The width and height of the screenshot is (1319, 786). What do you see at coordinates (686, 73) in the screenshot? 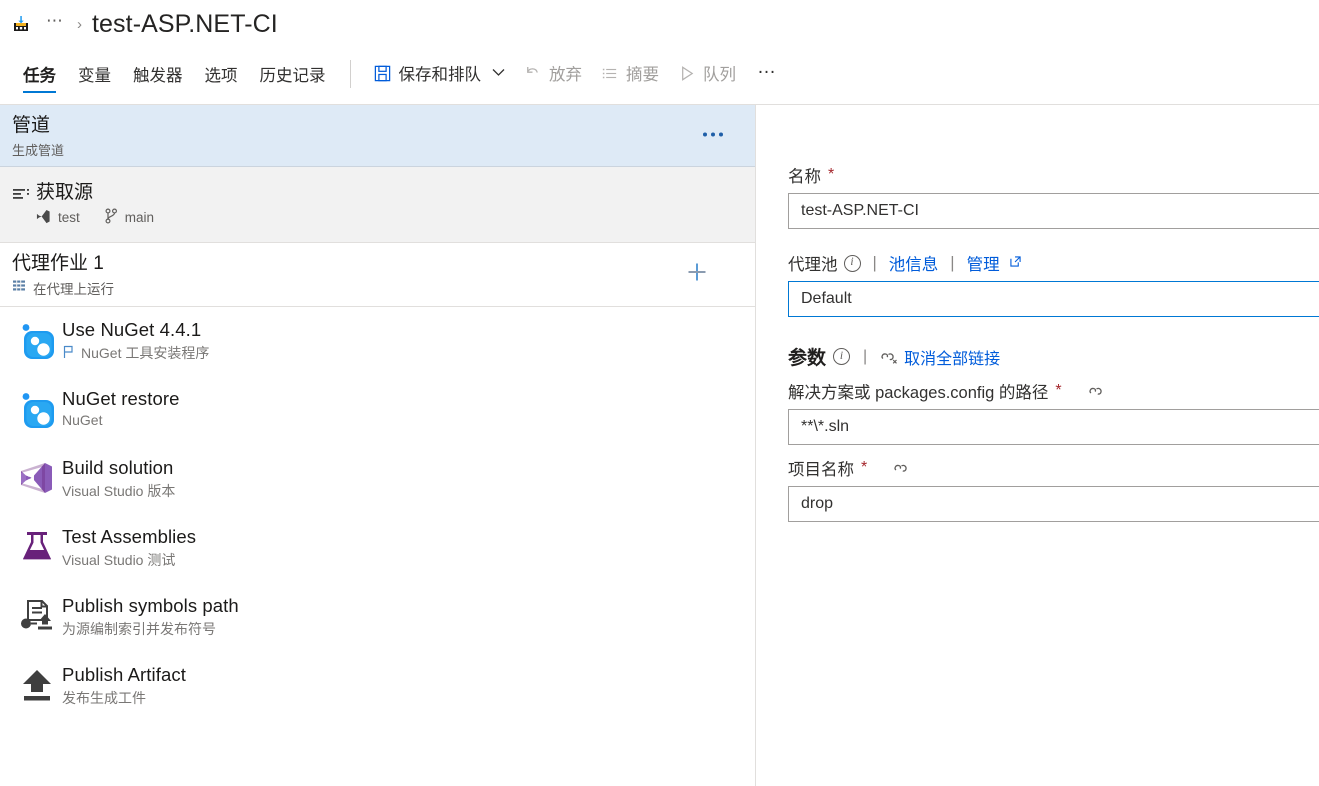
I see `play-icon` at bounding box center [686, 73].